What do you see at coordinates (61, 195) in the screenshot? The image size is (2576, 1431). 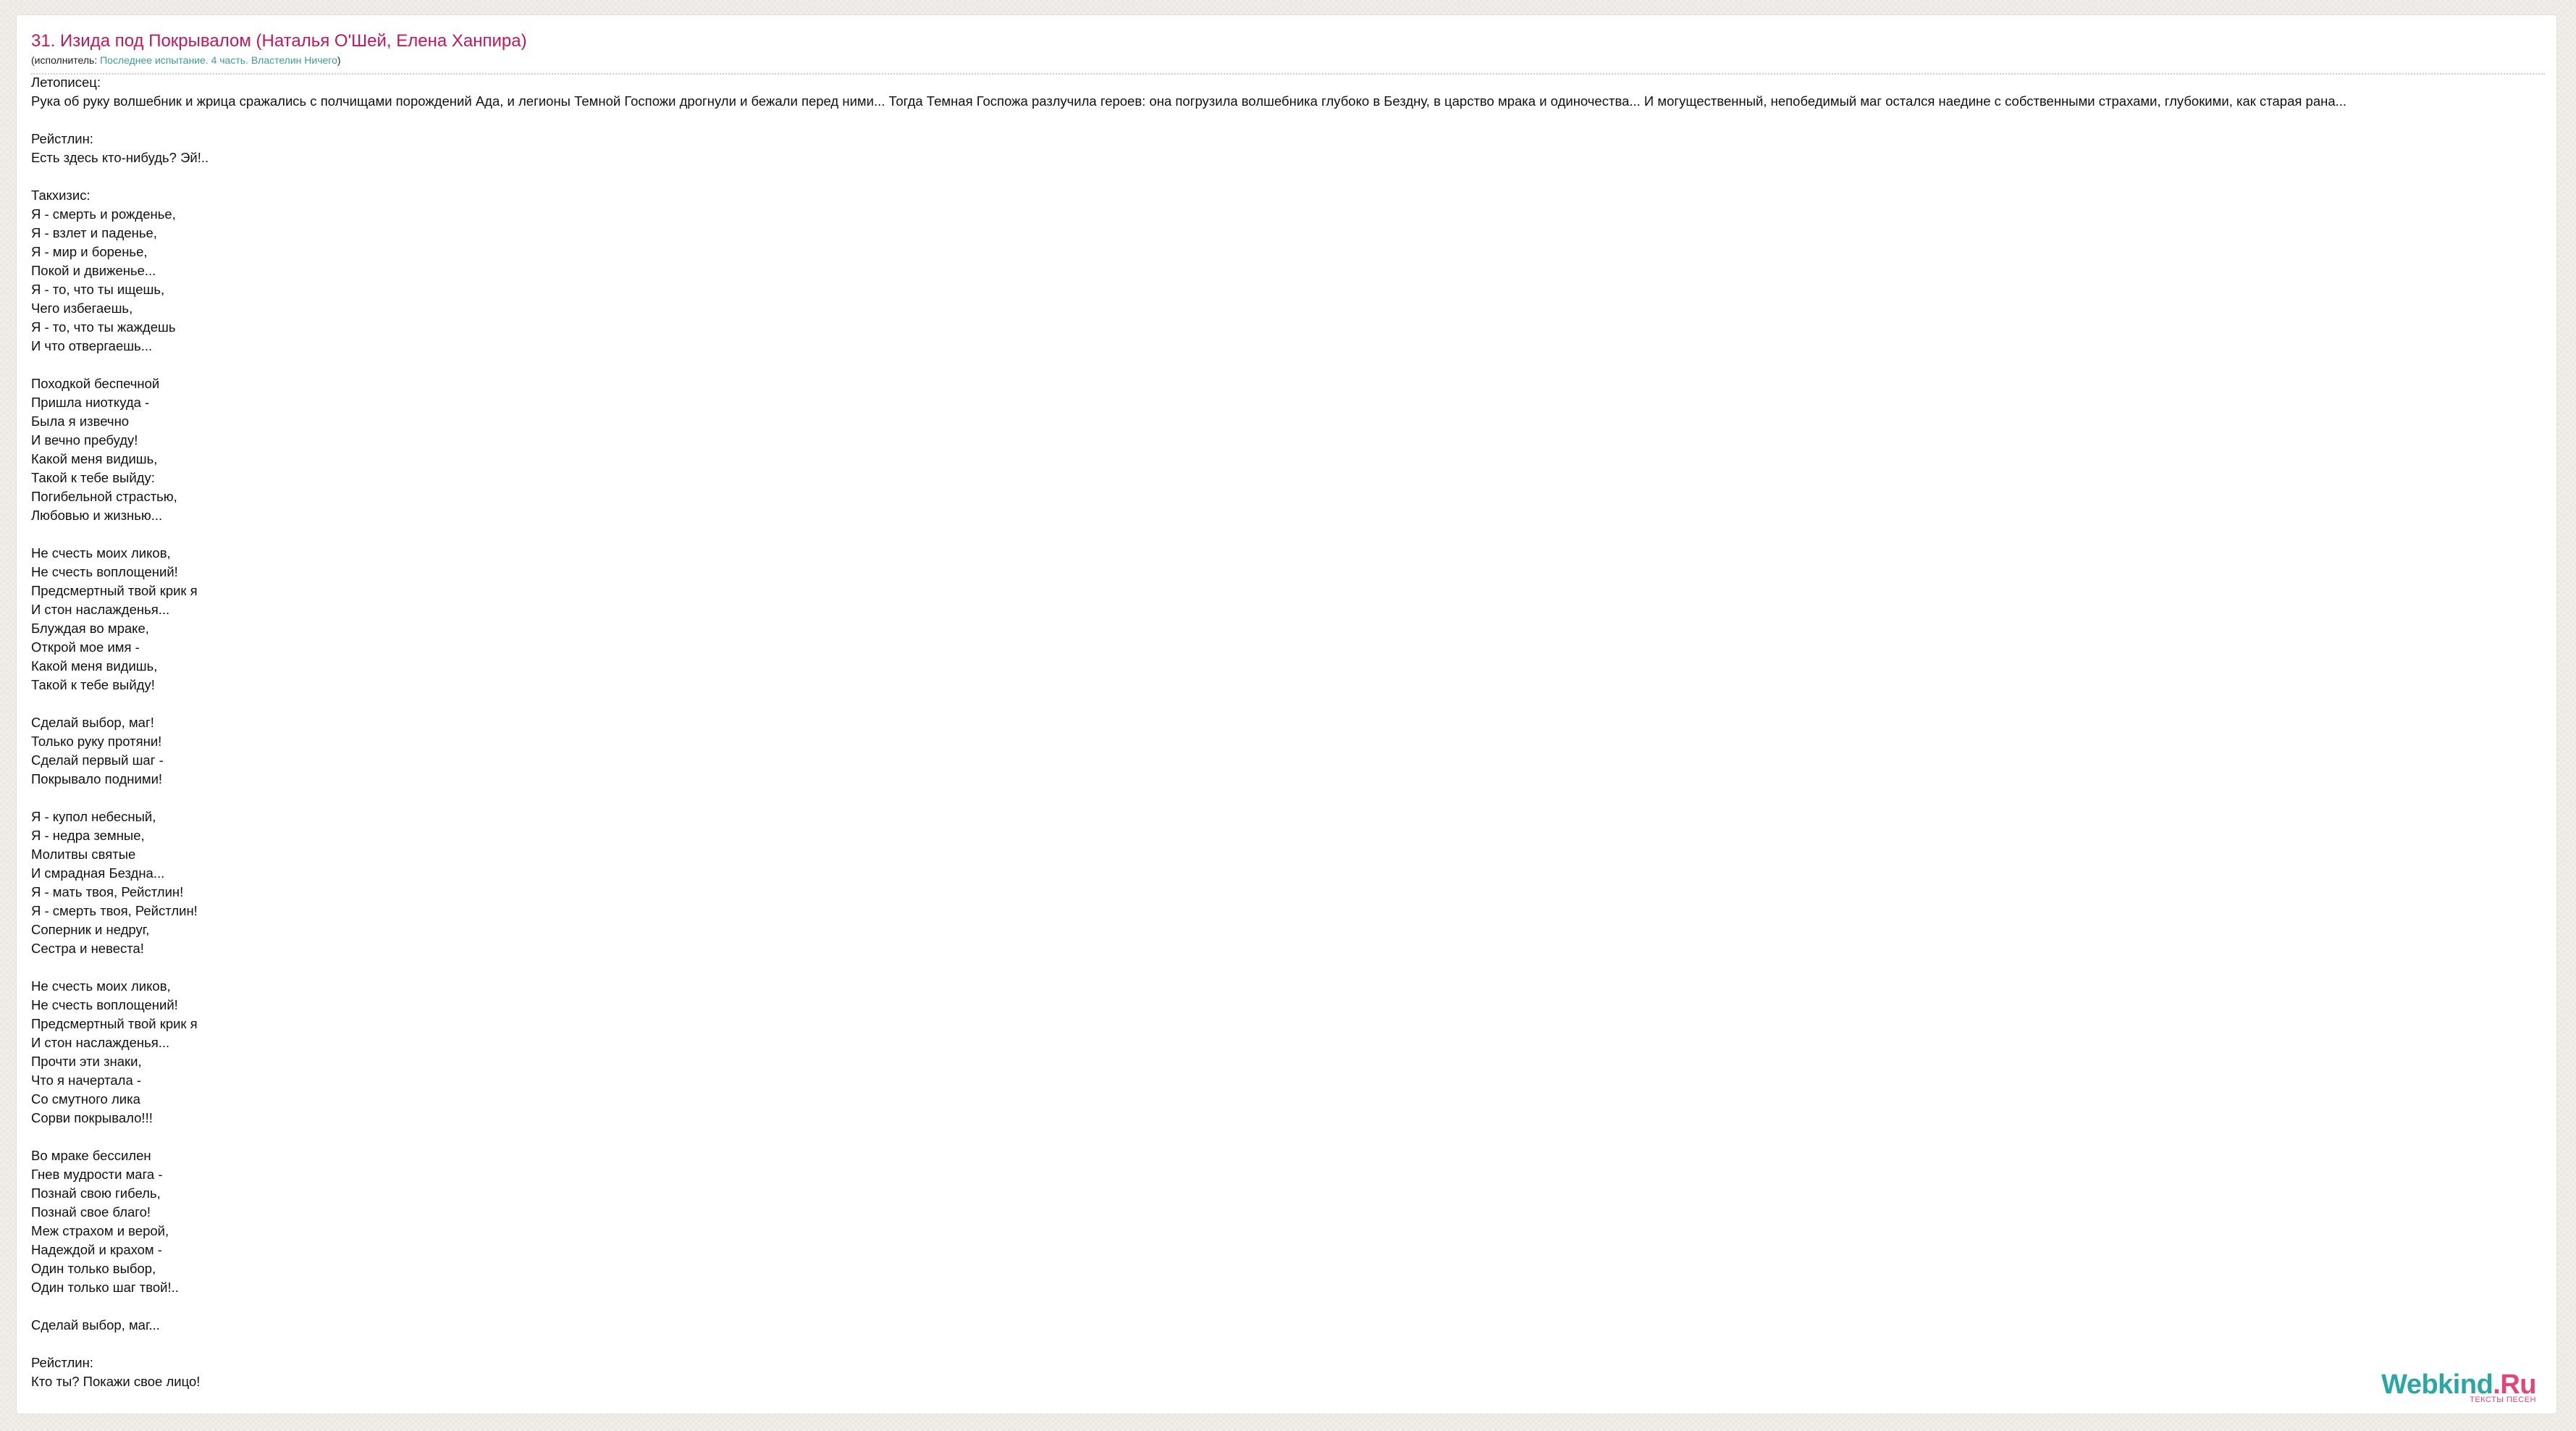 I see `lyrics-line: Такхизис:` at bounding box center [61, 195].